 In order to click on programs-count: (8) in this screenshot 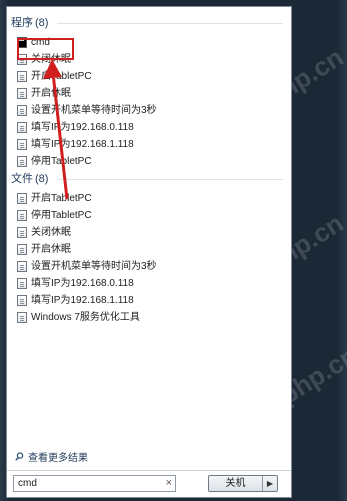, I will do `click(42, 23)`.